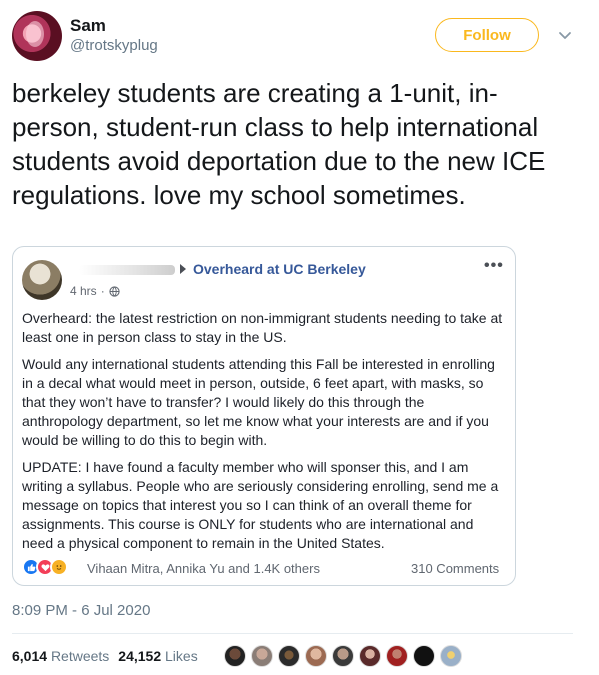 The image size is (599, 675). What do you see at coordinates (183, 269) in the screenshot?
I see `caret-right-icon` at bounding box center [183, 269].